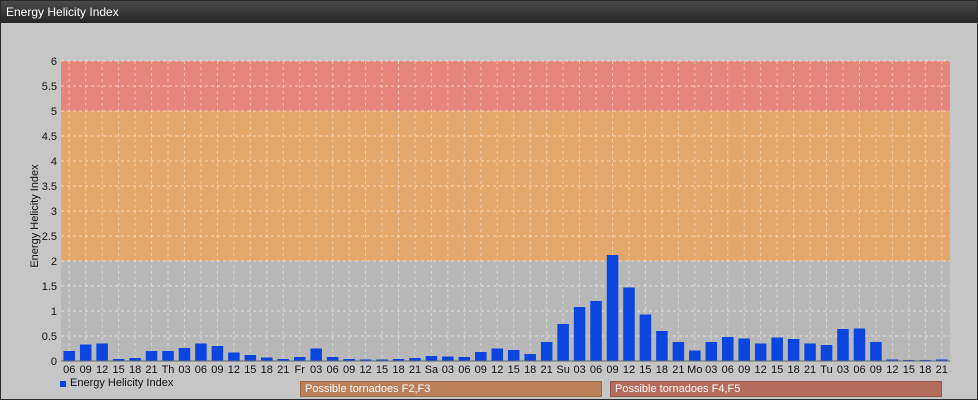 The width and height of the screenshot is (978, 400). I want to click on y-tick-label: 3.5, so click(49, 187).